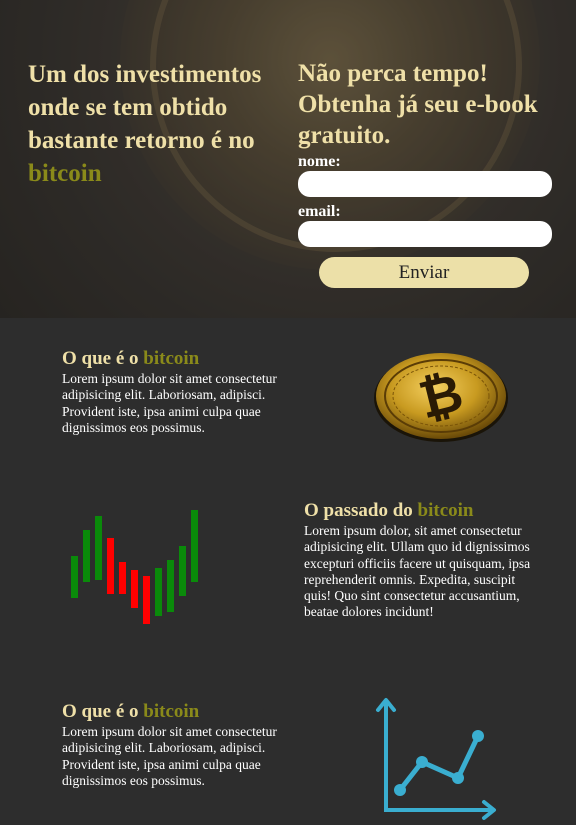 This screenshot has width=576, height=825. Describe the element at coordinates (436, 759) in the screenshot. I see `line-chart-icon` at that location.